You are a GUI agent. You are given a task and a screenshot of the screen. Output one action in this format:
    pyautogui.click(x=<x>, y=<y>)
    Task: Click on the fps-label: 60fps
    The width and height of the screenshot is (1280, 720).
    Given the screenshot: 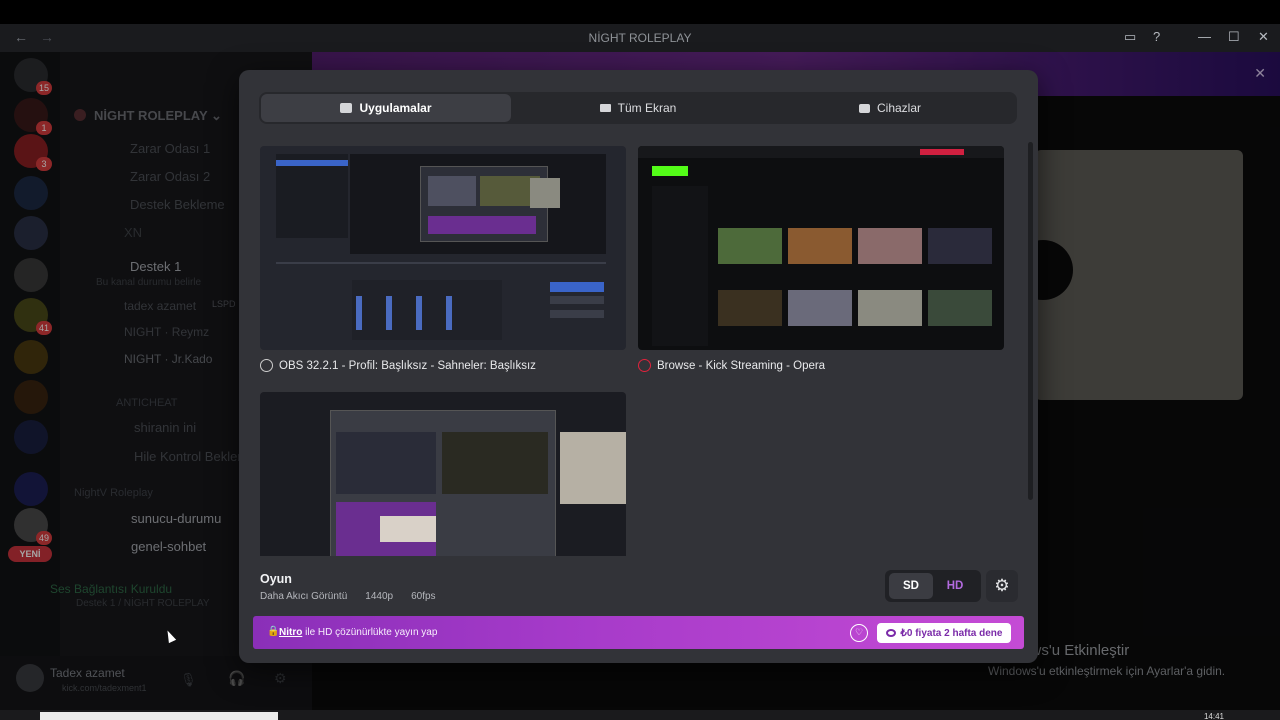 What is the action you would take?
    pyautogui.click(x=423, y=596)
    